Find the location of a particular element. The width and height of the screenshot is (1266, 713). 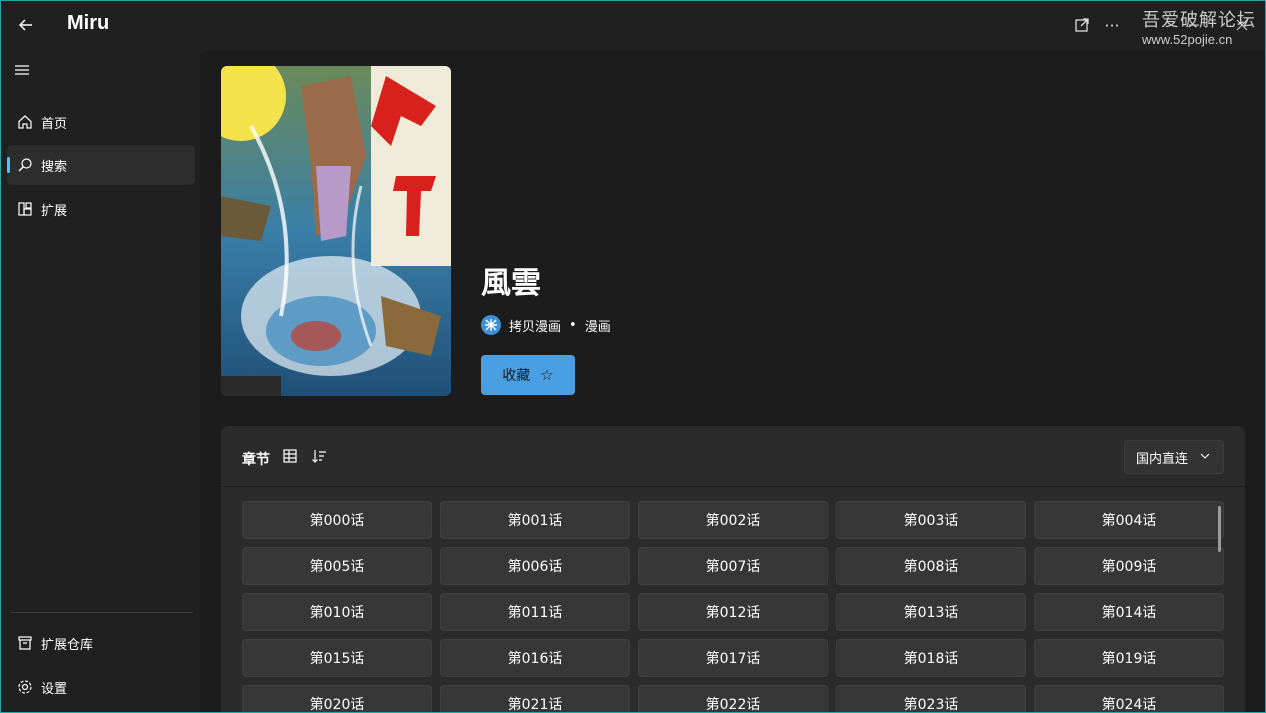

sidebar-item-search: 搜索 is located at coordinates (101, 165).